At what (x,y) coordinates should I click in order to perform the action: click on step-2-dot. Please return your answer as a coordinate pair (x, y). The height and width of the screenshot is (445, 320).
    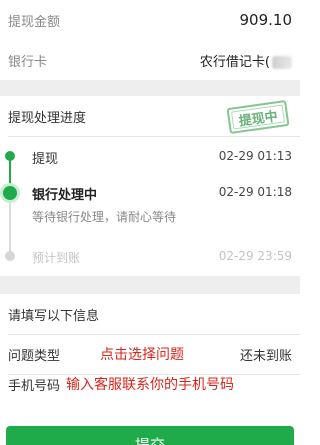
    Looking at the image, I should click on (10, 193).